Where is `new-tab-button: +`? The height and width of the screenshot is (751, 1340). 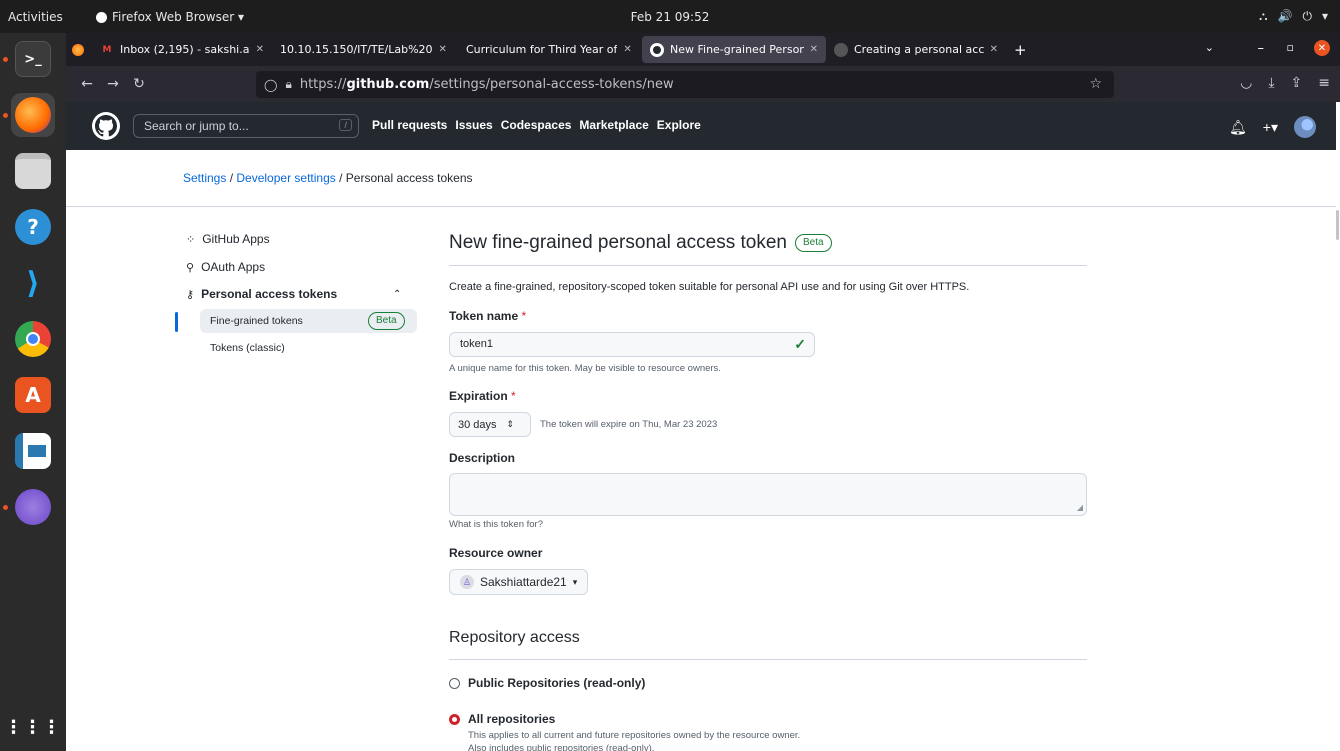
new-tab-button: + is located at coordinates (1020, 50).